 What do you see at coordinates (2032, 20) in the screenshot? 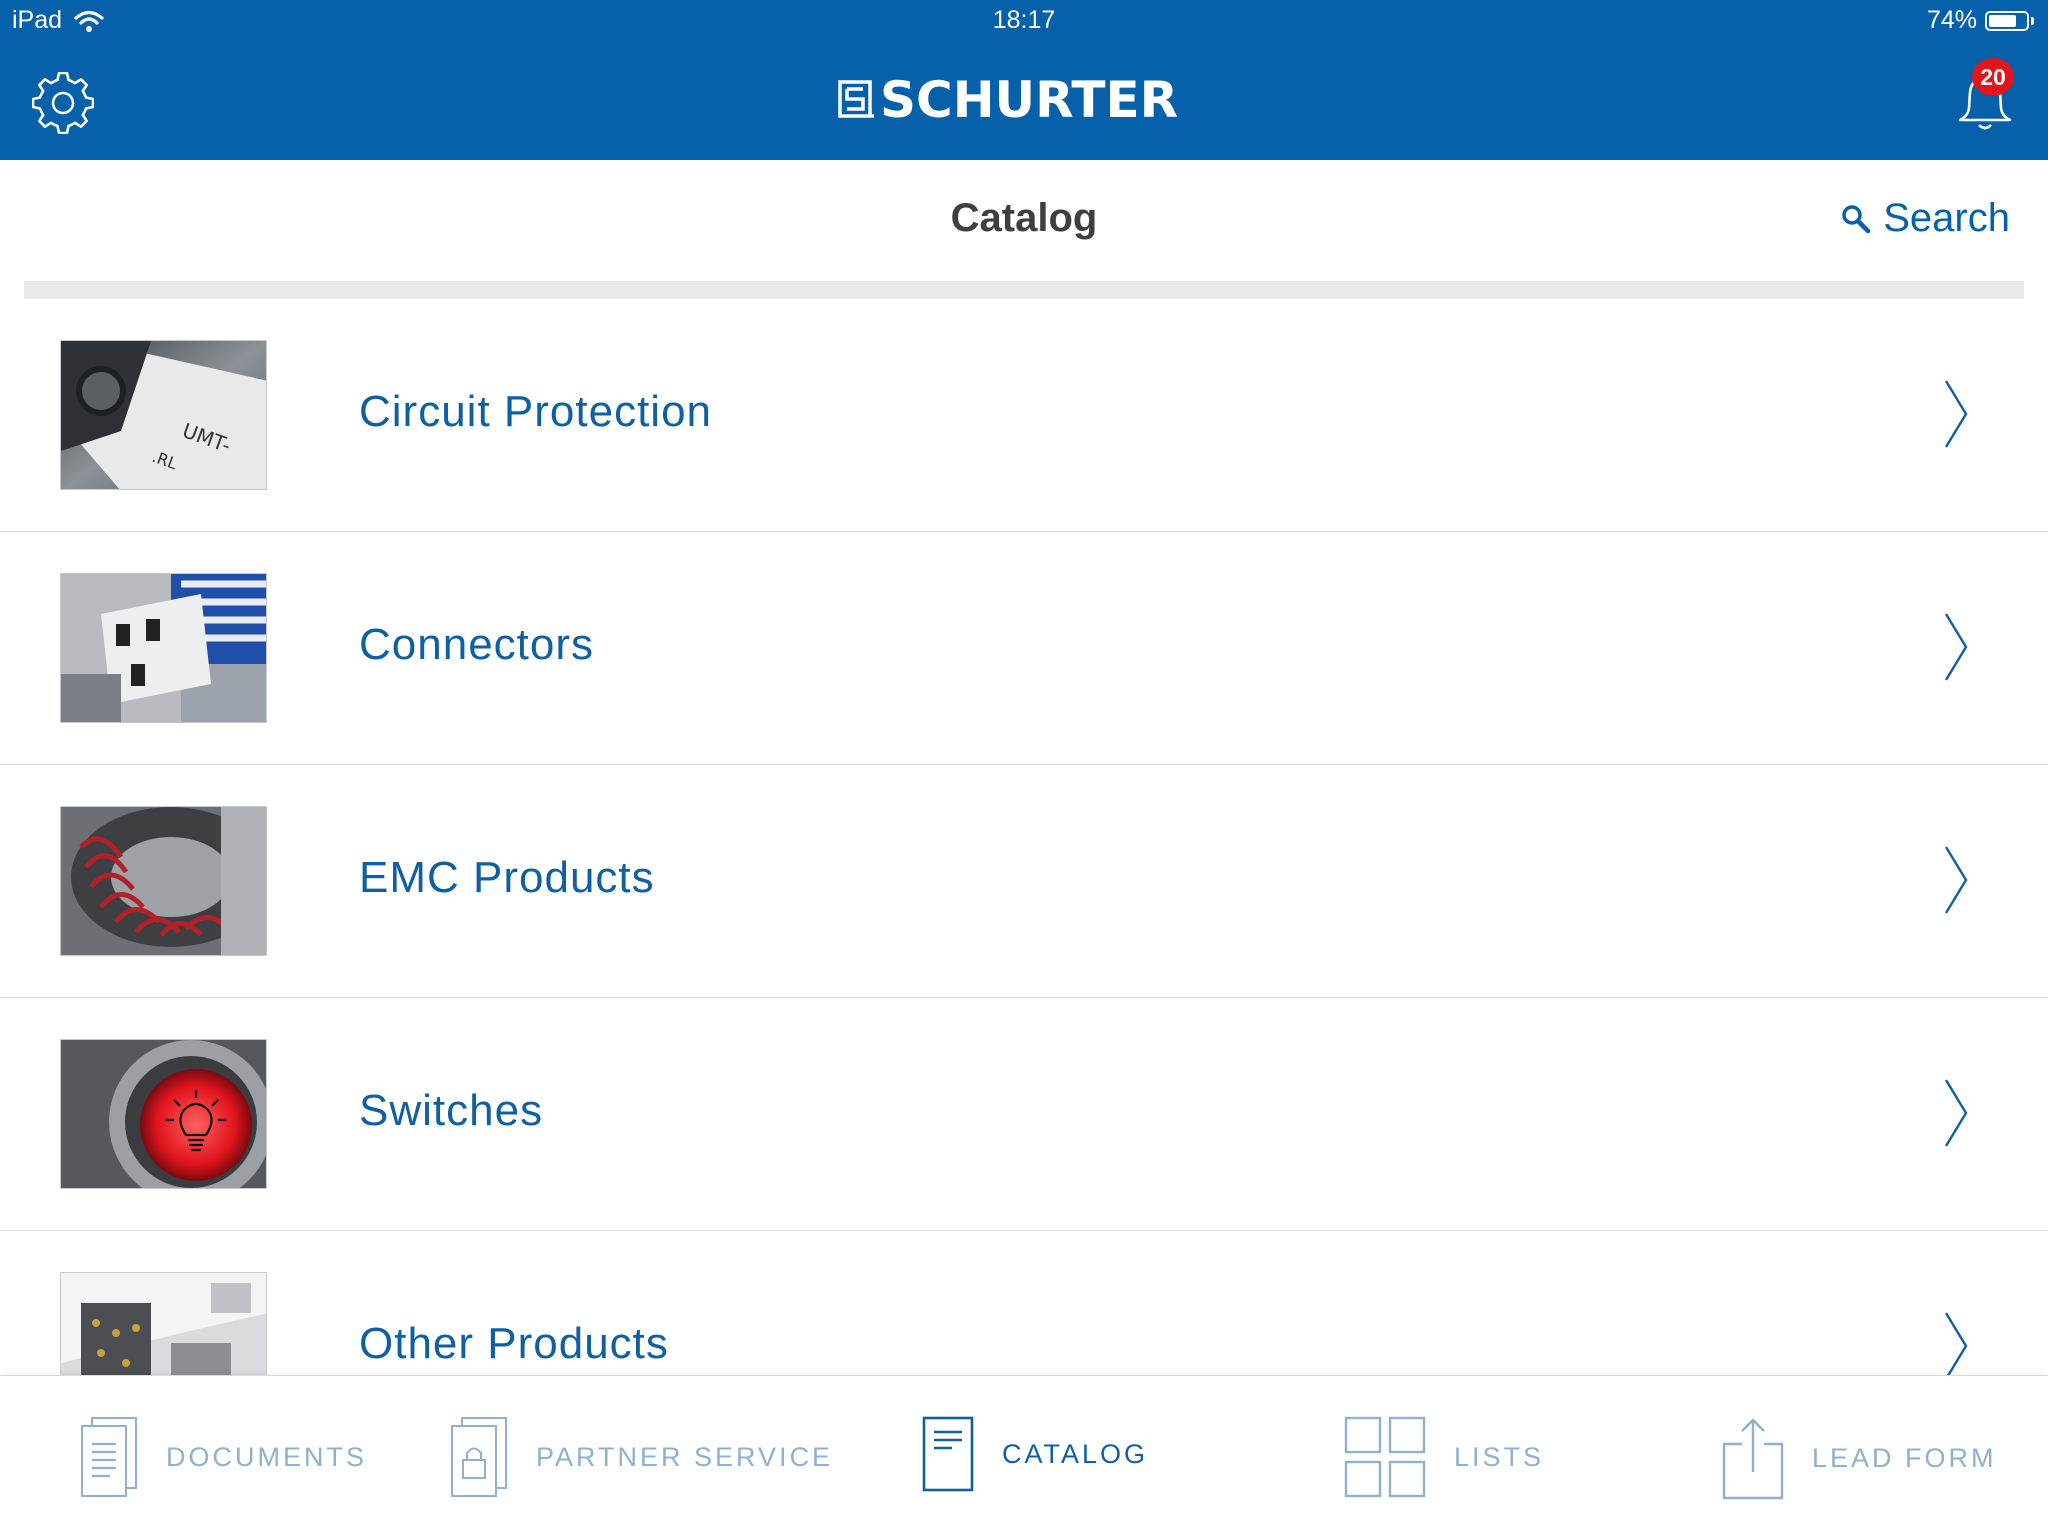
I see `battery-cap` at bounding box center [2032, 20].